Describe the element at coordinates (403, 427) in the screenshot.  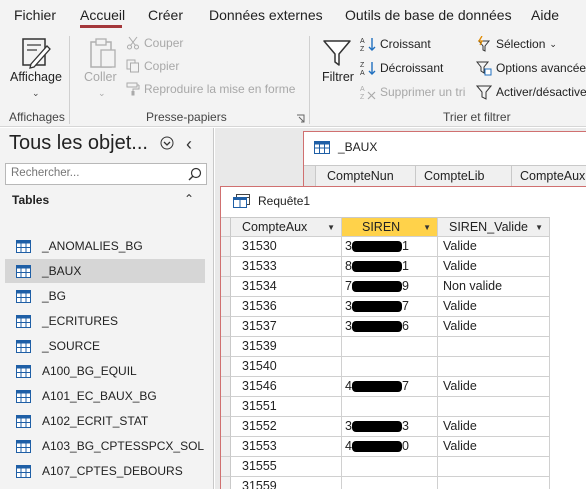
I see `table-row: 31552 3 3 Valide` at that location.